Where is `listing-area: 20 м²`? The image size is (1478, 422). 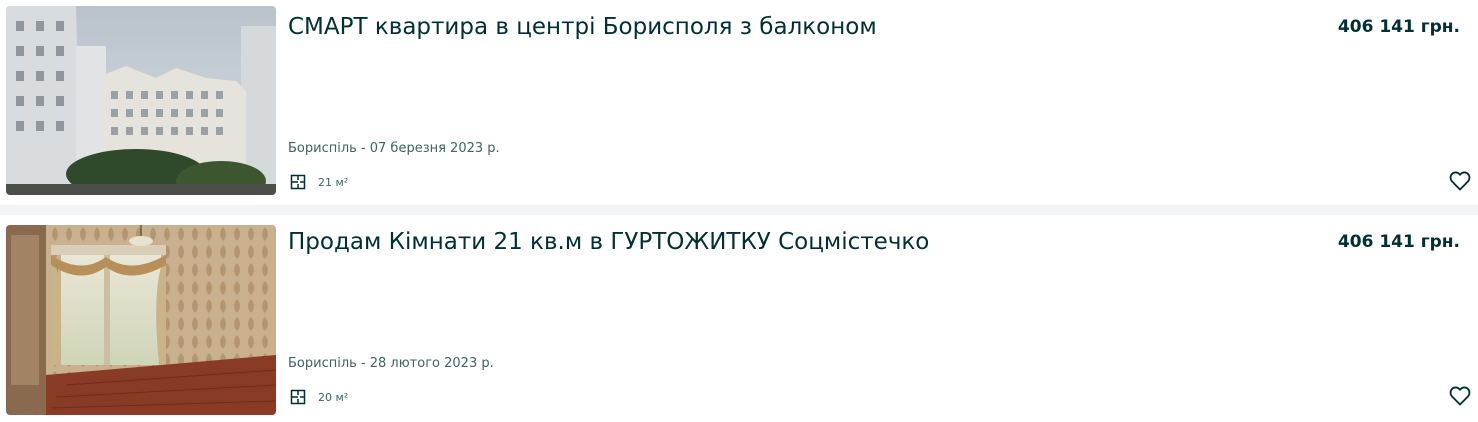 listing-area: 20 м² is located at coordinates (319, 397).